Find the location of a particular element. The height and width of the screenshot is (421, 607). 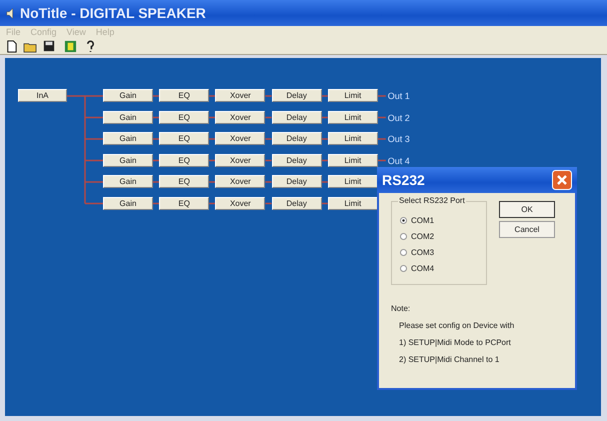

output-label: Out 2 is located at coordinates (399, 118).